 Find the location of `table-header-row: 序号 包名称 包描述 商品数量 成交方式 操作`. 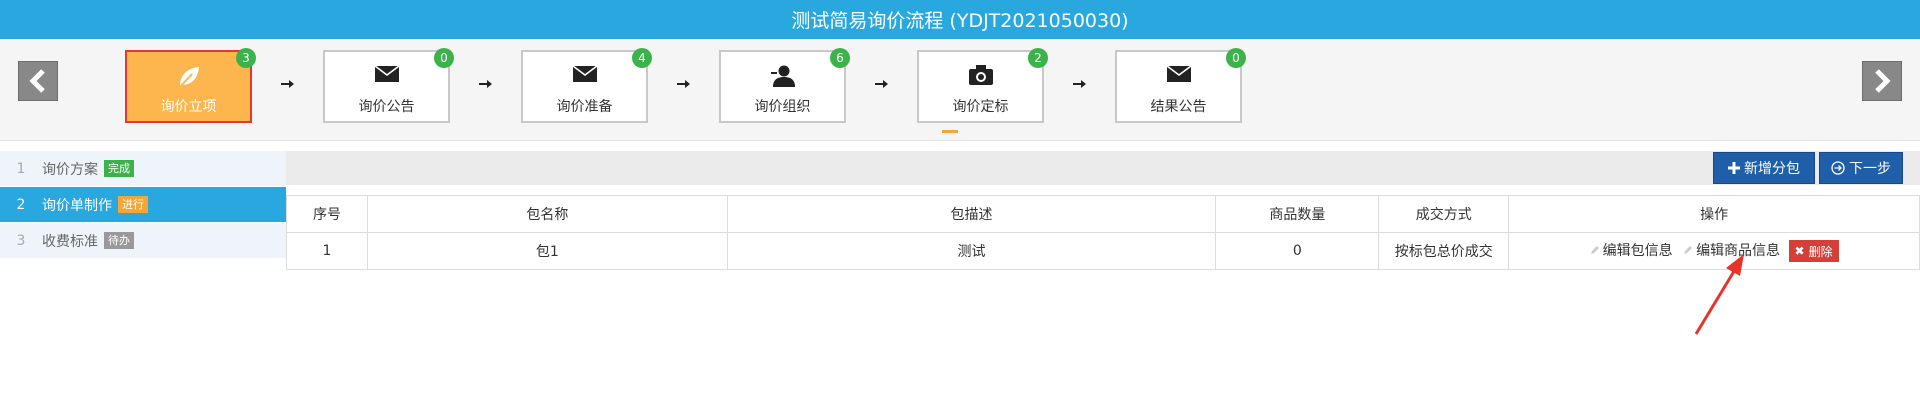

table-header-row: 序号 包名称 包描述 商品数量 成交方式 操作 is located at coordinates (1103, 214).